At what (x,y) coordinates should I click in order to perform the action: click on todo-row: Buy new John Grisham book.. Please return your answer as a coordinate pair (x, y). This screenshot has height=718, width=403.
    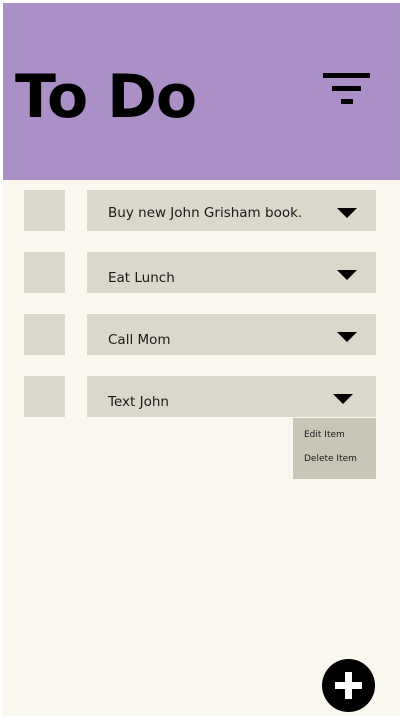
    Looking at the image, I should click on (201, 211).